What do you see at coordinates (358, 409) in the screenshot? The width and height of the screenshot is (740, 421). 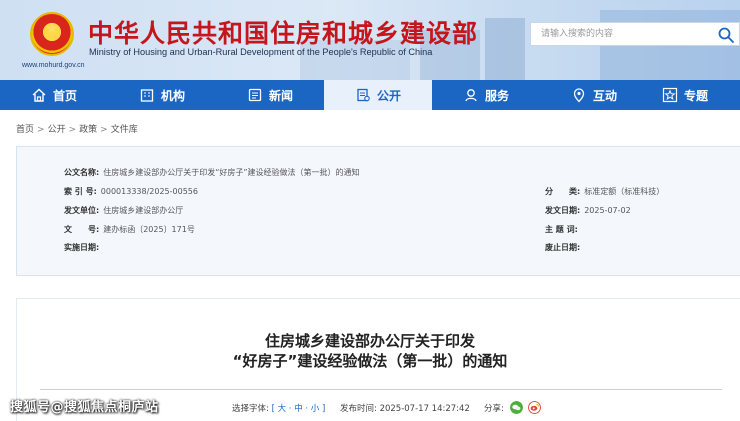 I see `publish-label: 发布时间:` at bounding box center [358, 409].